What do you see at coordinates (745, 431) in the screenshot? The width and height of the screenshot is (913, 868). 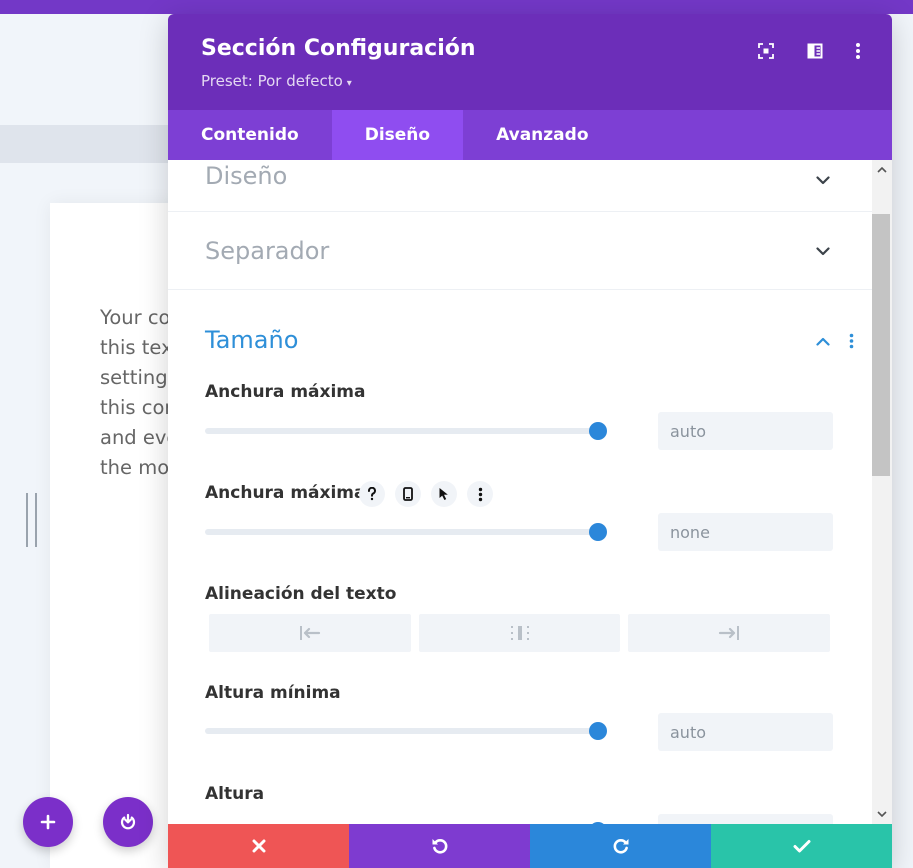 I see `max-width-input: auto` at bounding box center [745, 431].